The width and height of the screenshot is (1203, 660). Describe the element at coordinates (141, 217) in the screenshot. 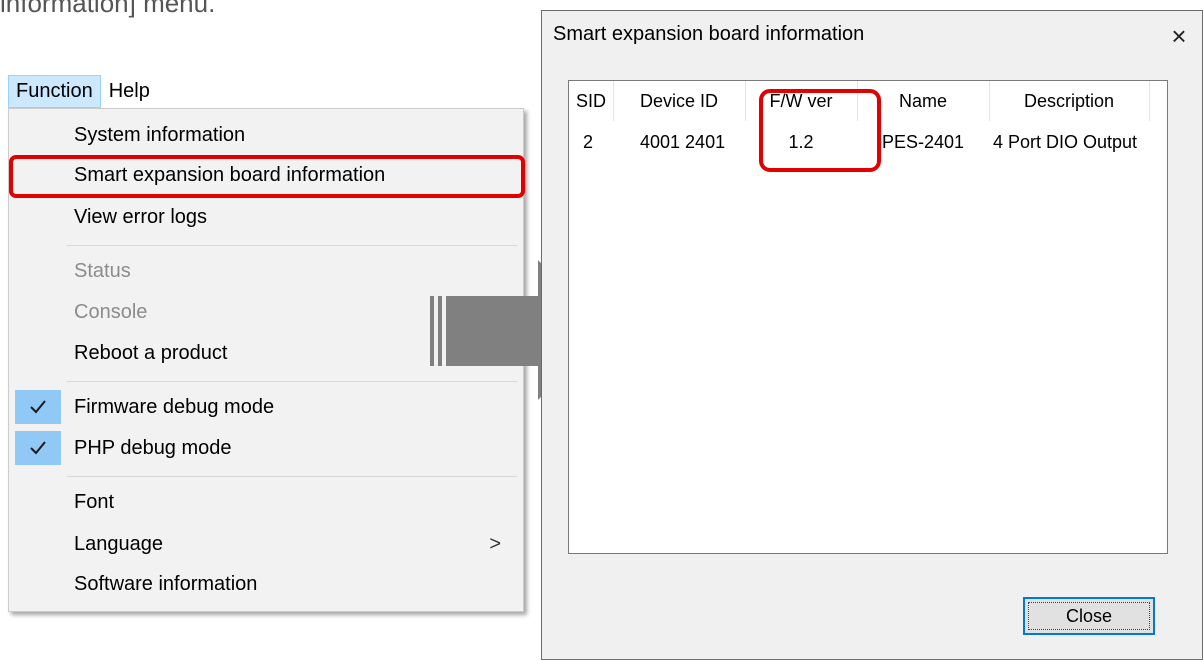

I see `menu-item-label: View error logs` at that location.